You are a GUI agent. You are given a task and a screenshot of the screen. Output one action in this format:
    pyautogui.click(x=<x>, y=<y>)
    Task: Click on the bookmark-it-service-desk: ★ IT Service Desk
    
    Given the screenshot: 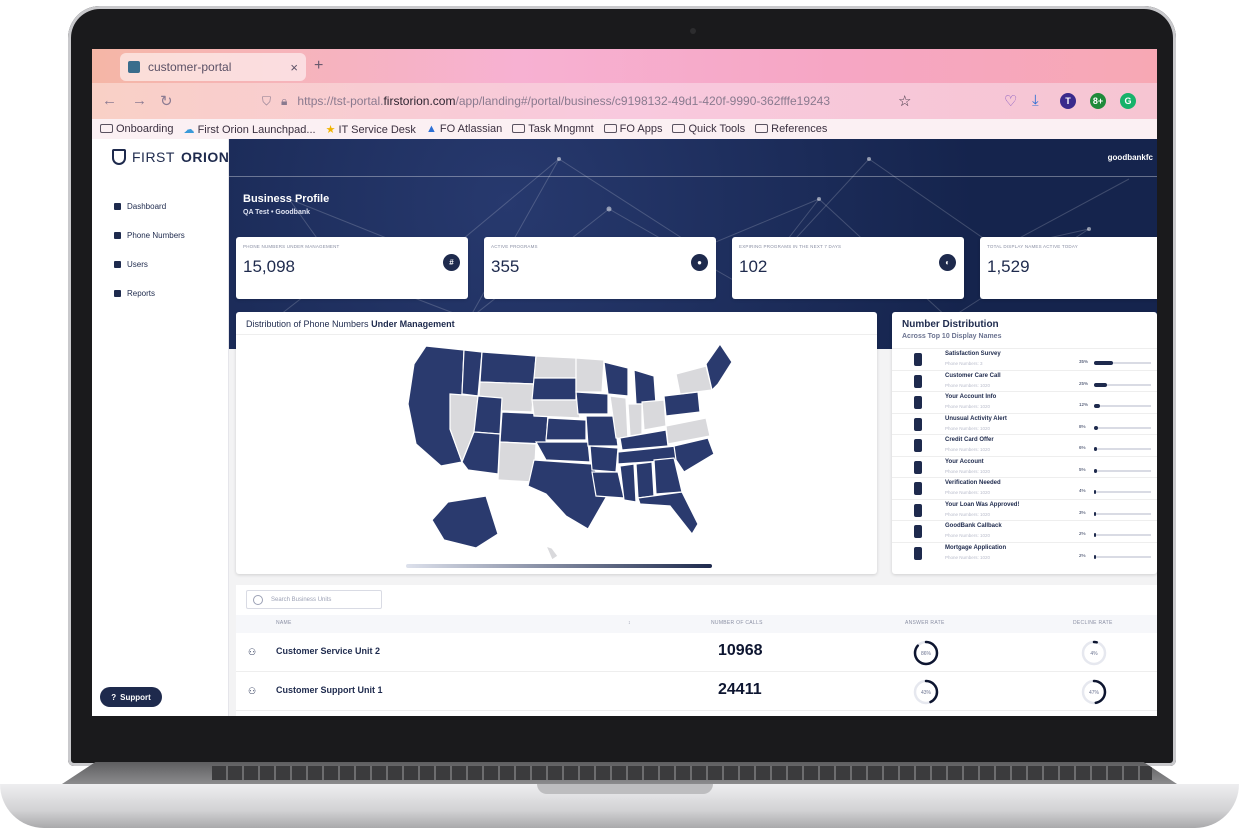 What is the action you would take?
    pyautogui.click(x=371, y=129)
    